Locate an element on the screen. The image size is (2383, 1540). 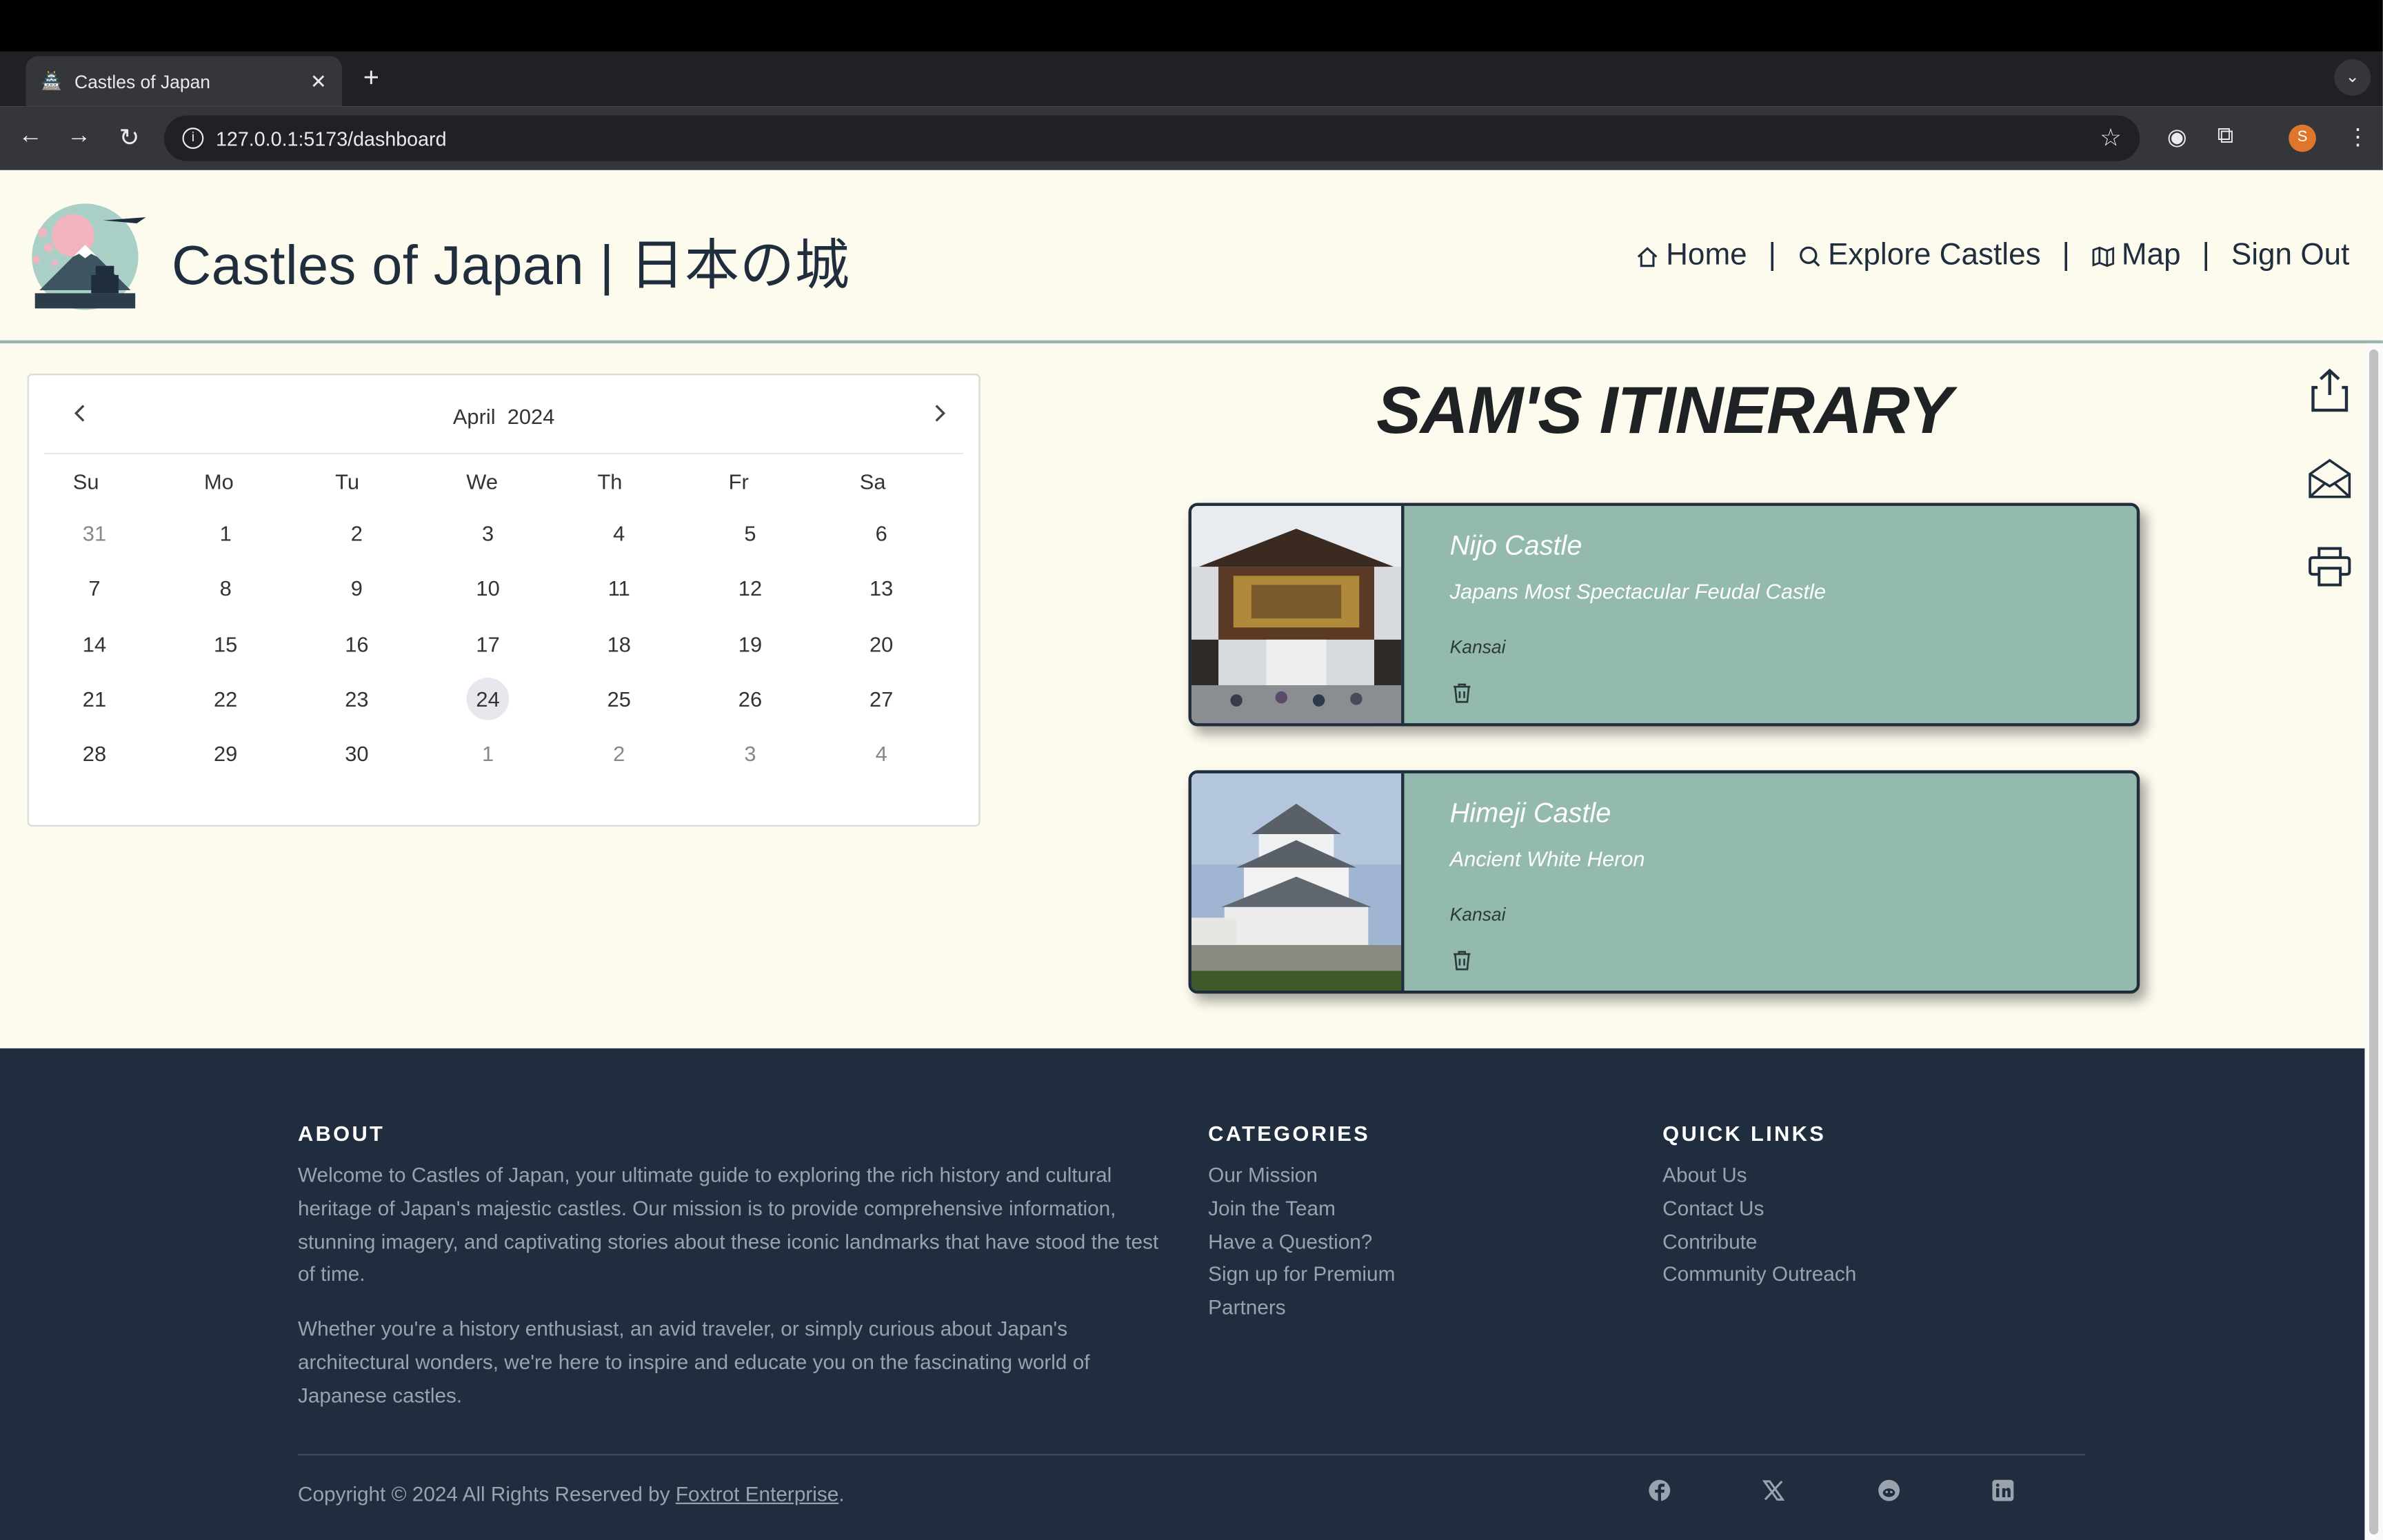
calendar-day: 16 is located at coordinates (356, 644).